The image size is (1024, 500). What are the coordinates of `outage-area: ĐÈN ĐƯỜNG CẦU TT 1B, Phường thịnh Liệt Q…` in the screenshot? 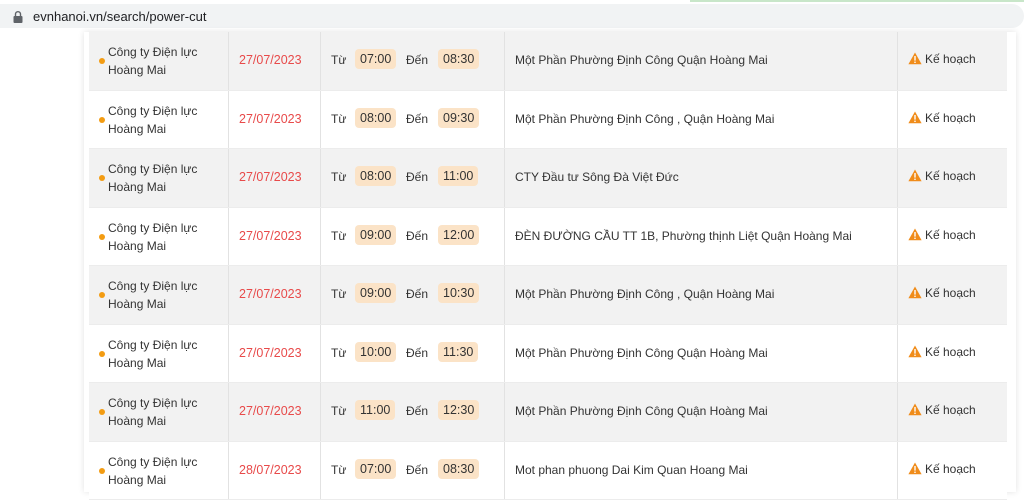 It's located at (683, 236).